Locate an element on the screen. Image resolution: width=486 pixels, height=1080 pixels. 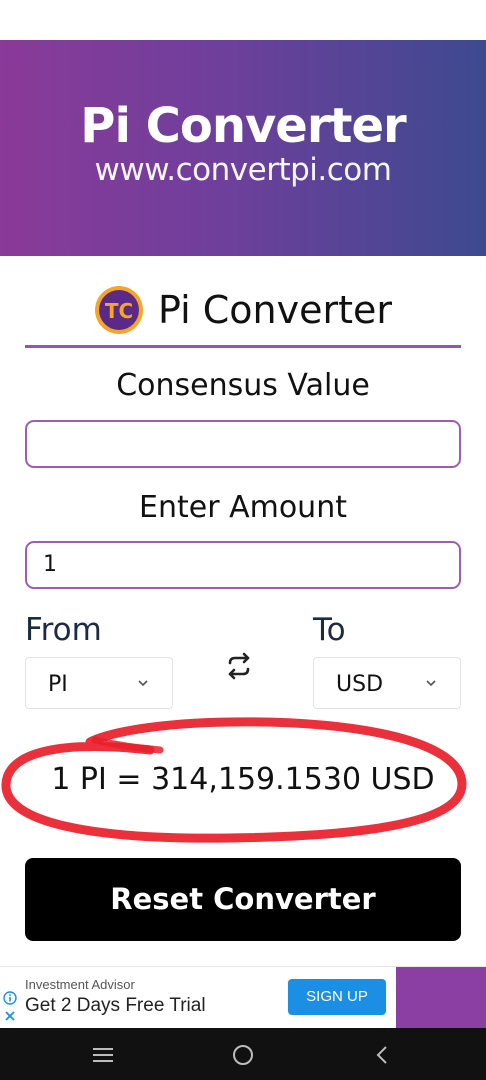
home-circle-icon is located at coordinates (243, 1055).